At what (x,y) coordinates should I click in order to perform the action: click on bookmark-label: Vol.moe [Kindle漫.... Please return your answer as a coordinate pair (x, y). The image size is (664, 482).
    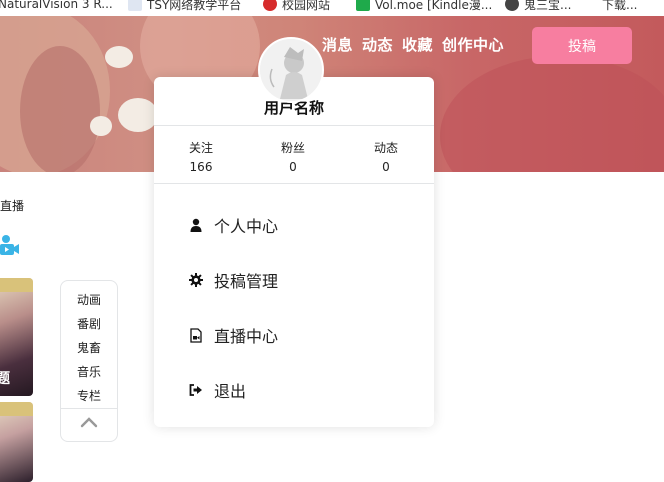
    Looking at the image, I should click on (434, 6).